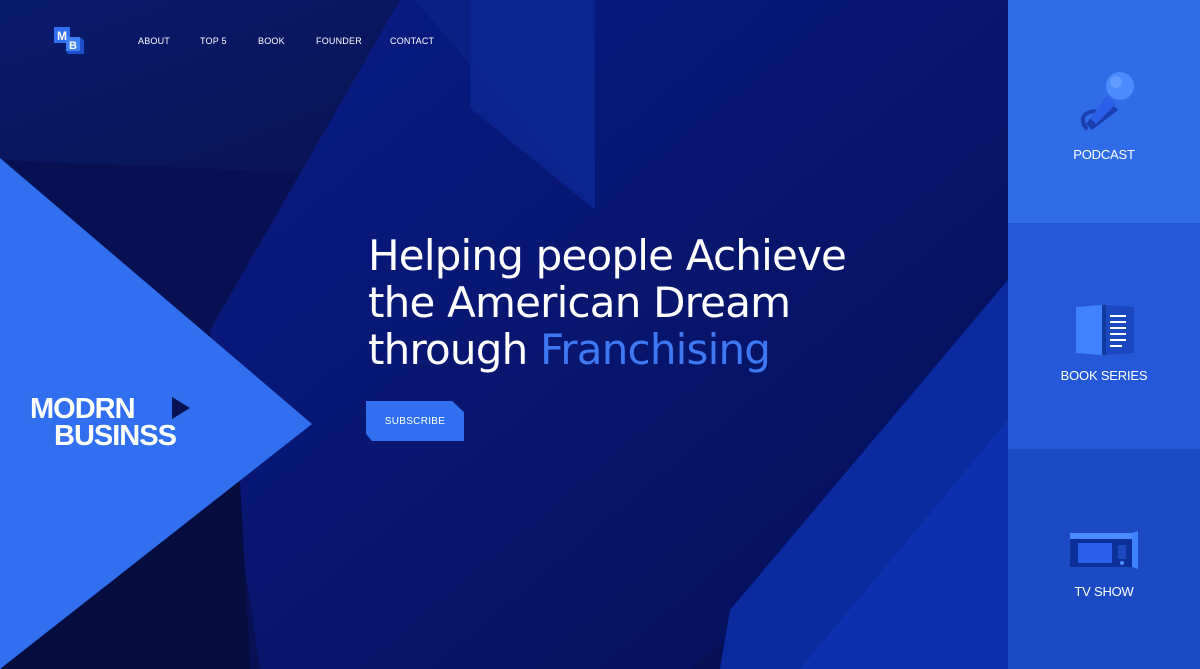 Image resolution: width=1200 pixels, height=669 pixels. I want to click on mb-logo-icon: M B, so click(69, 40).